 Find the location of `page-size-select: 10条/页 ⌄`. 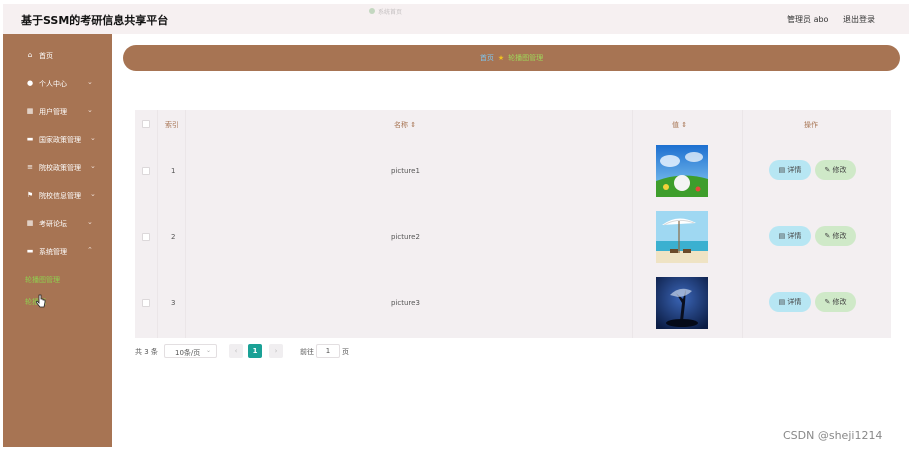

page-size-select: 10条/页 ⌄ is located at coordinates (190, 351).